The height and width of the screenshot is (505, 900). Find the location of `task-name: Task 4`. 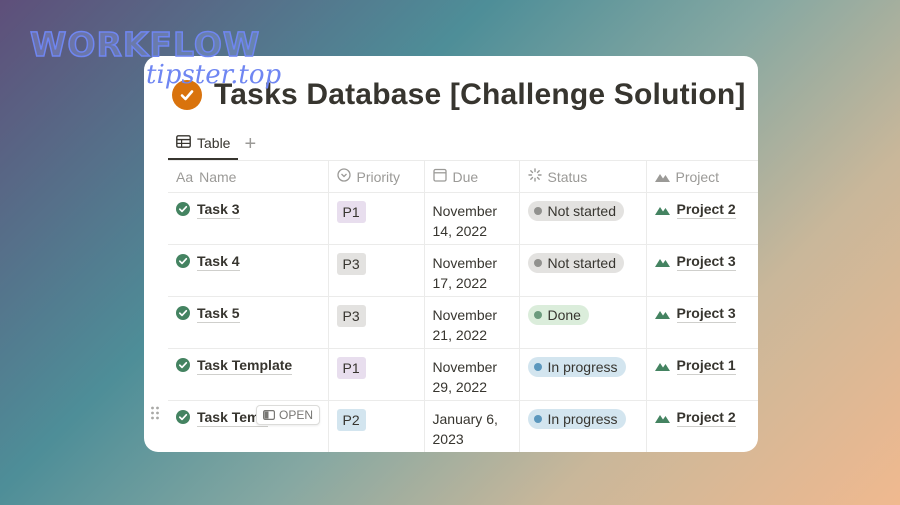

task-name: Task 4 is located at coordinates (218, 262).